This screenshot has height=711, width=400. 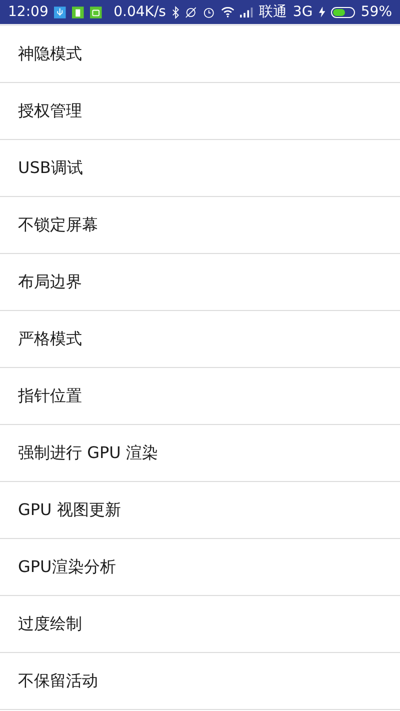 What do you see at coordinates (376, 12) in the screenshot?
I see `battery-percent: 59%` at bounding box center [376, 12].